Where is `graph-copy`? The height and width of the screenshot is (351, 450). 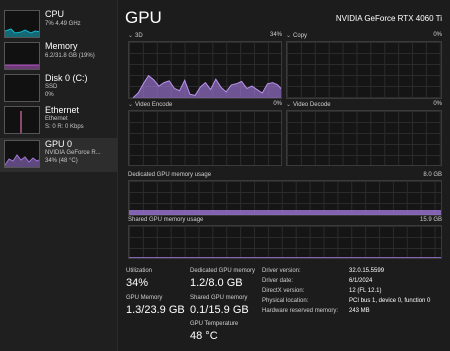
graph-copy is located at coordinates (364, 70).